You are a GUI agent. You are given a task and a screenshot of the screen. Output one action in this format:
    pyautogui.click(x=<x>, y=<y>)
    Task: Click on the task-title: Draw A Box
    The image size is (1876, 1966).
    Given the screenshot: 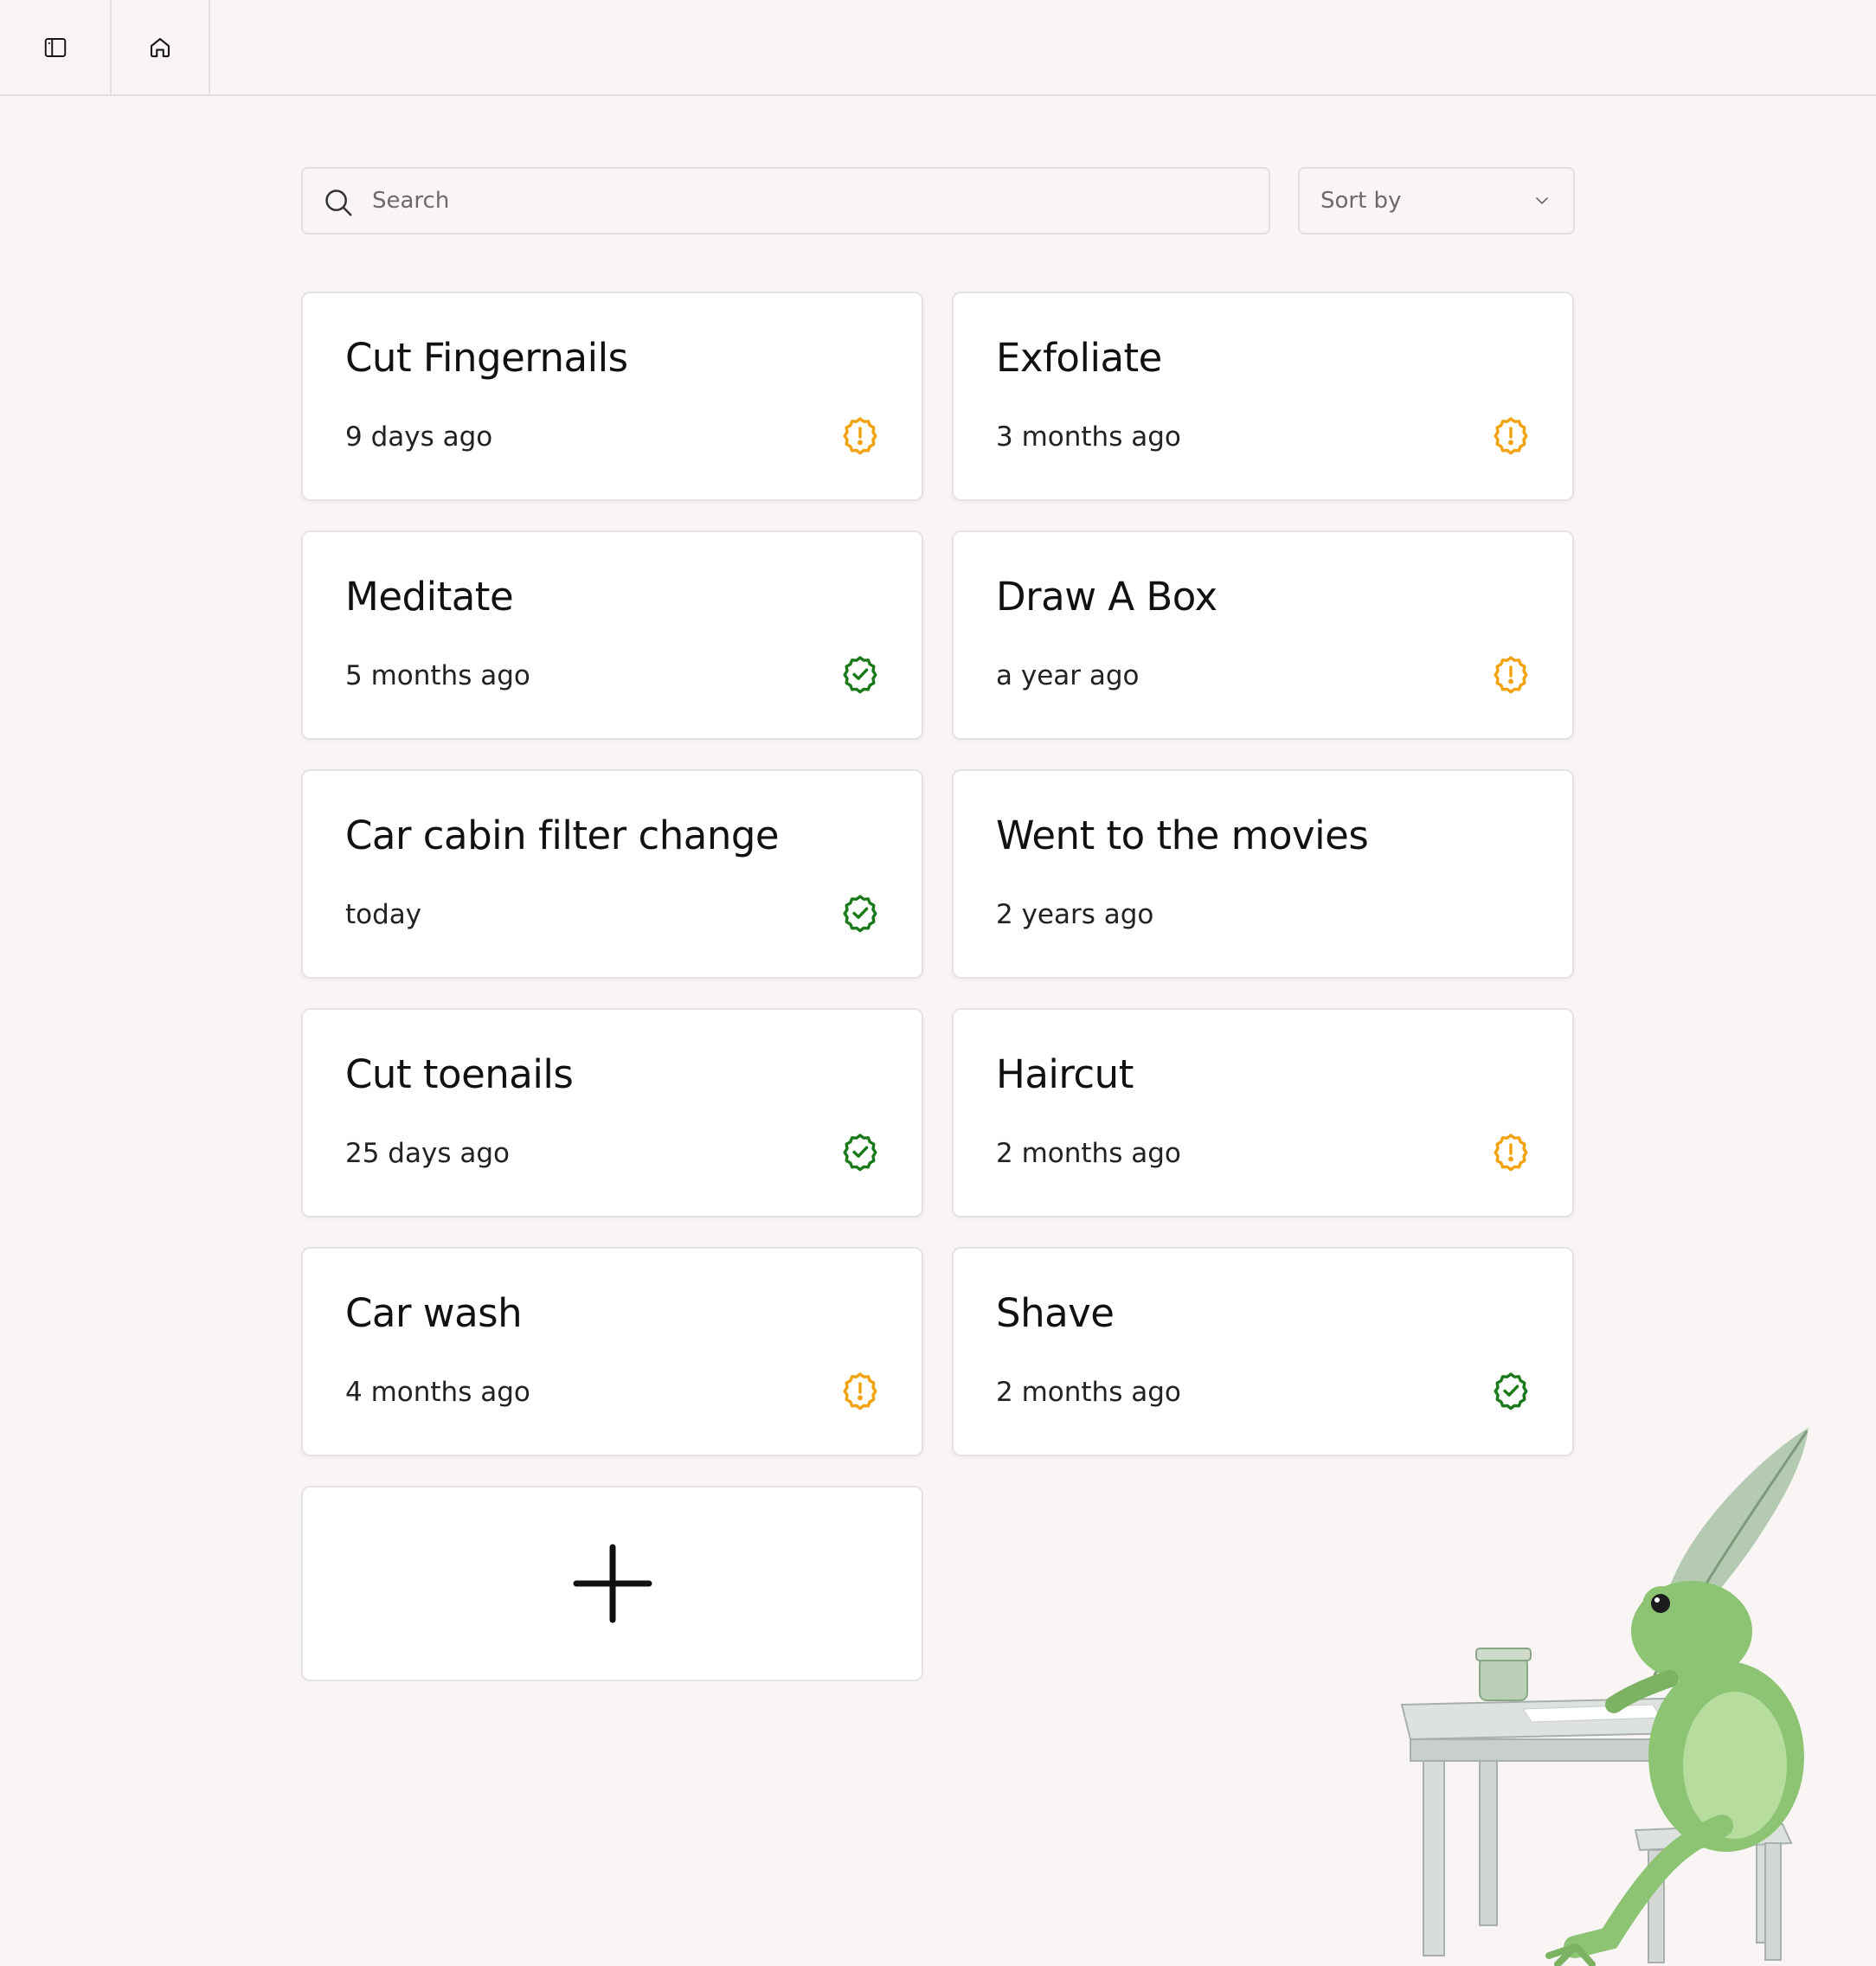 What is the action you would take?
    pyautogui.click(x=1107, y=597)
    